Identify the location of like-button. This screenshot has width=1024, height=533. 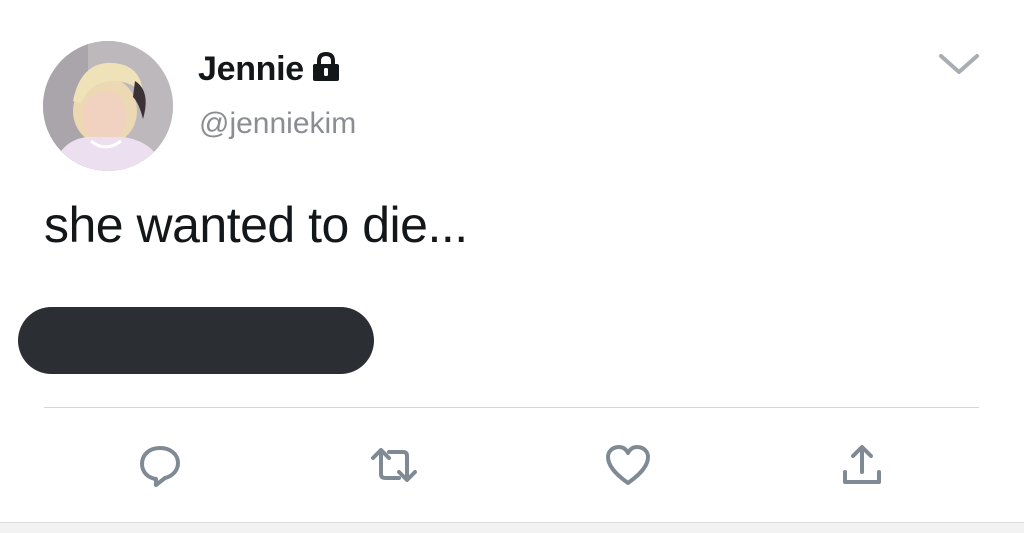
(628, 467).